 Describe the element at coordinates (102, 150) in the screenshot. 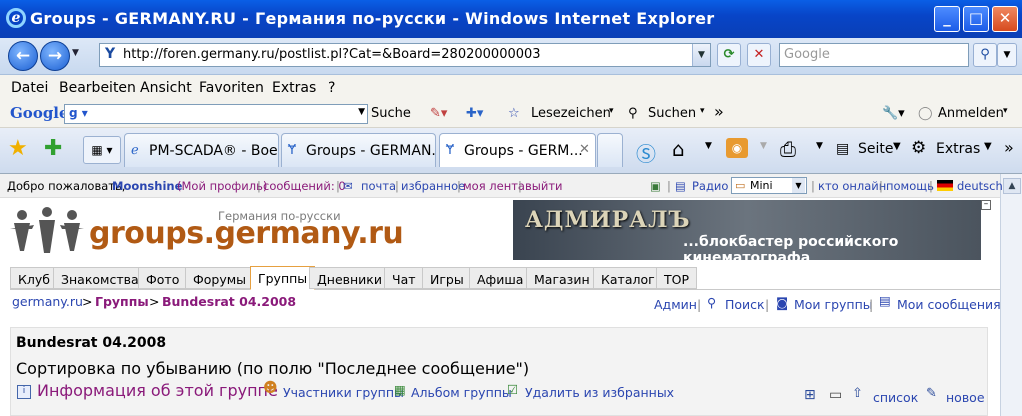

I see `quick-tabs-icon: ▦ ▾` at that location.